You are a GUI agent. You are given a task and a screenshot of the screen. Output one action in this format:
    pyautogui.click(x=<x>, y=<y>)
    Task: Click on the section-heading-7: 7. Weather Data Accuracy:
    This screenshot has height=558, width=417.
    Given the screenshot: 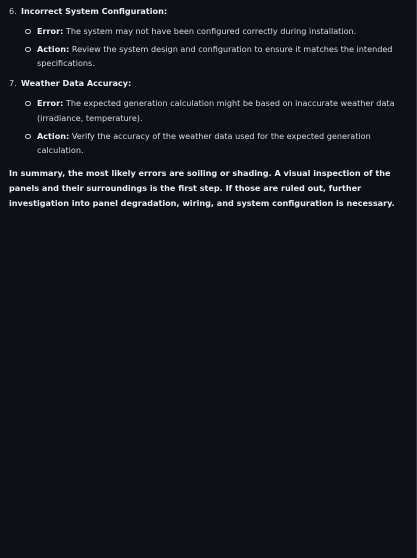 What is the action you would take?
    pyautogui.click(x=209, y=83)
    